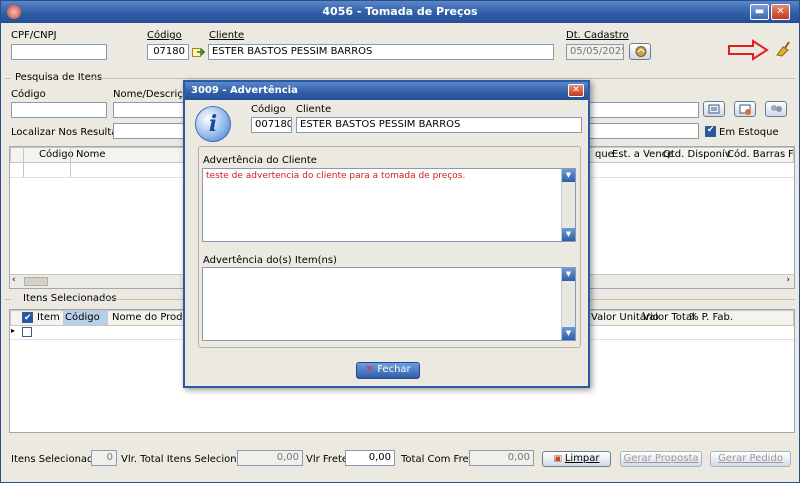  I want to click on arrow-right-icon, so click(749, 50).